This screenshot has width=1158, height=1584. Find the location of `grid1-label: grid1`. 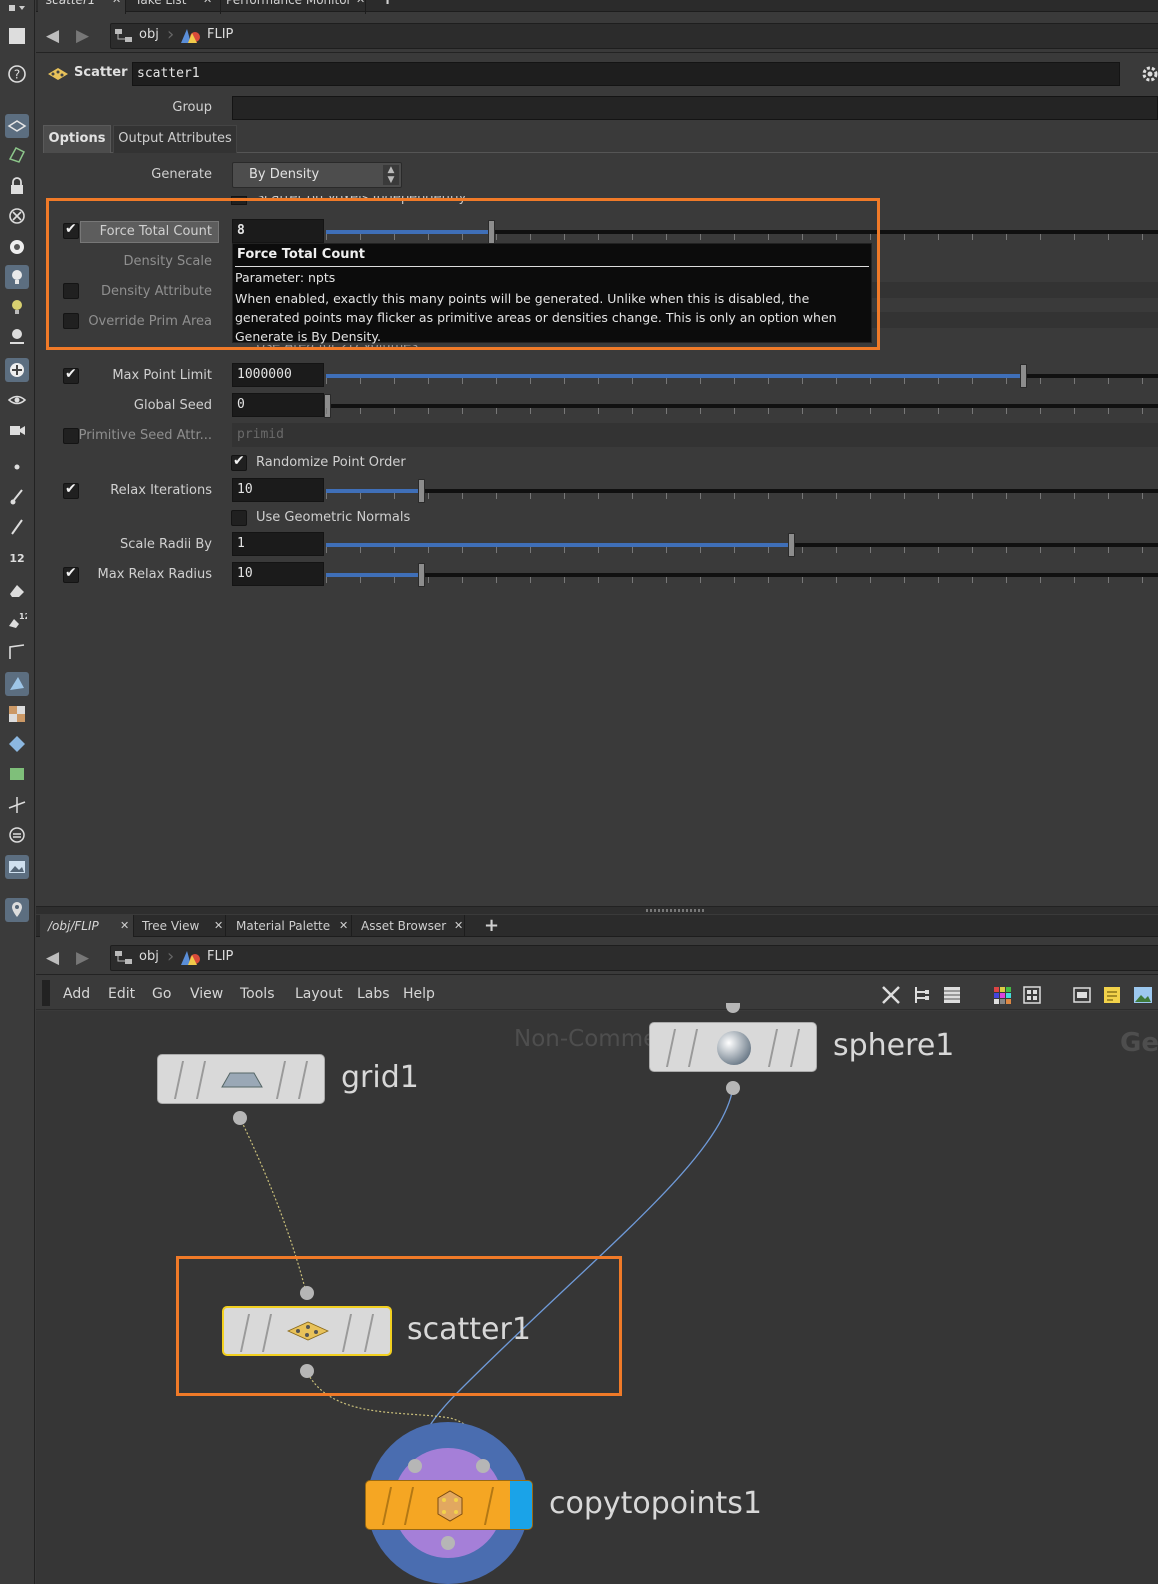

grid1-label: grid1 is located at coordinates (380, 1077).